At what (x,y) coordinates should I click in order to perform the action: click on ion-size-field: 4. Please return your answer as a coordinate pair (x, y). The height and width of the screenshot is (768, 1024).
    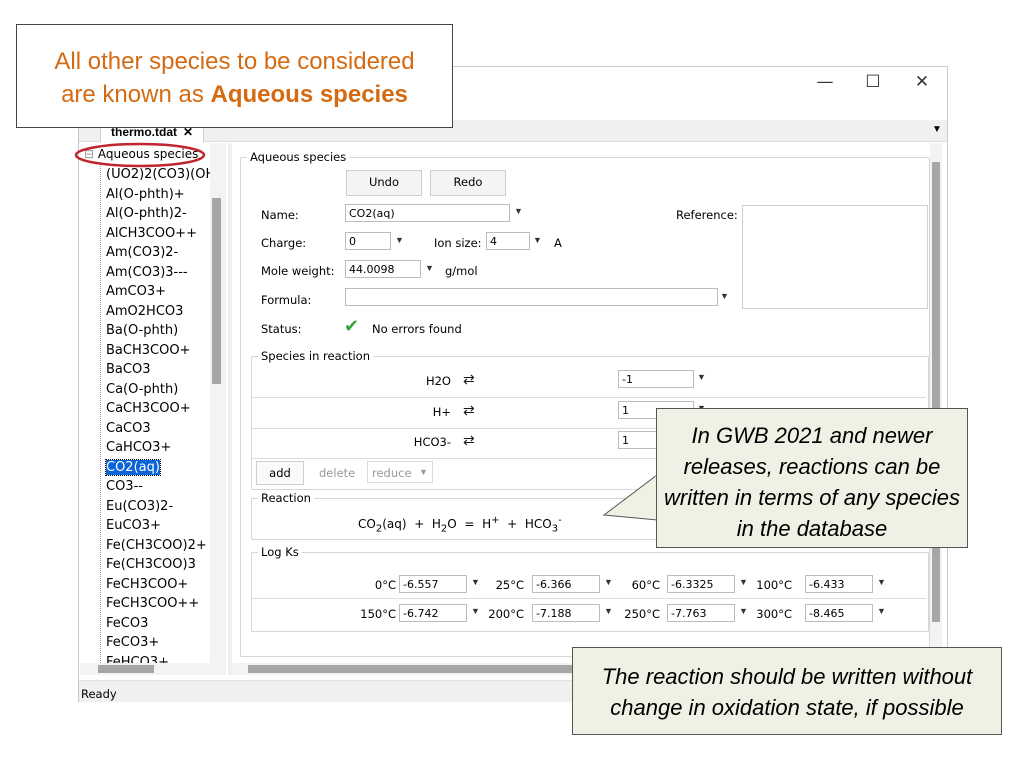
    Looking at the image, I should click on (508, 241).